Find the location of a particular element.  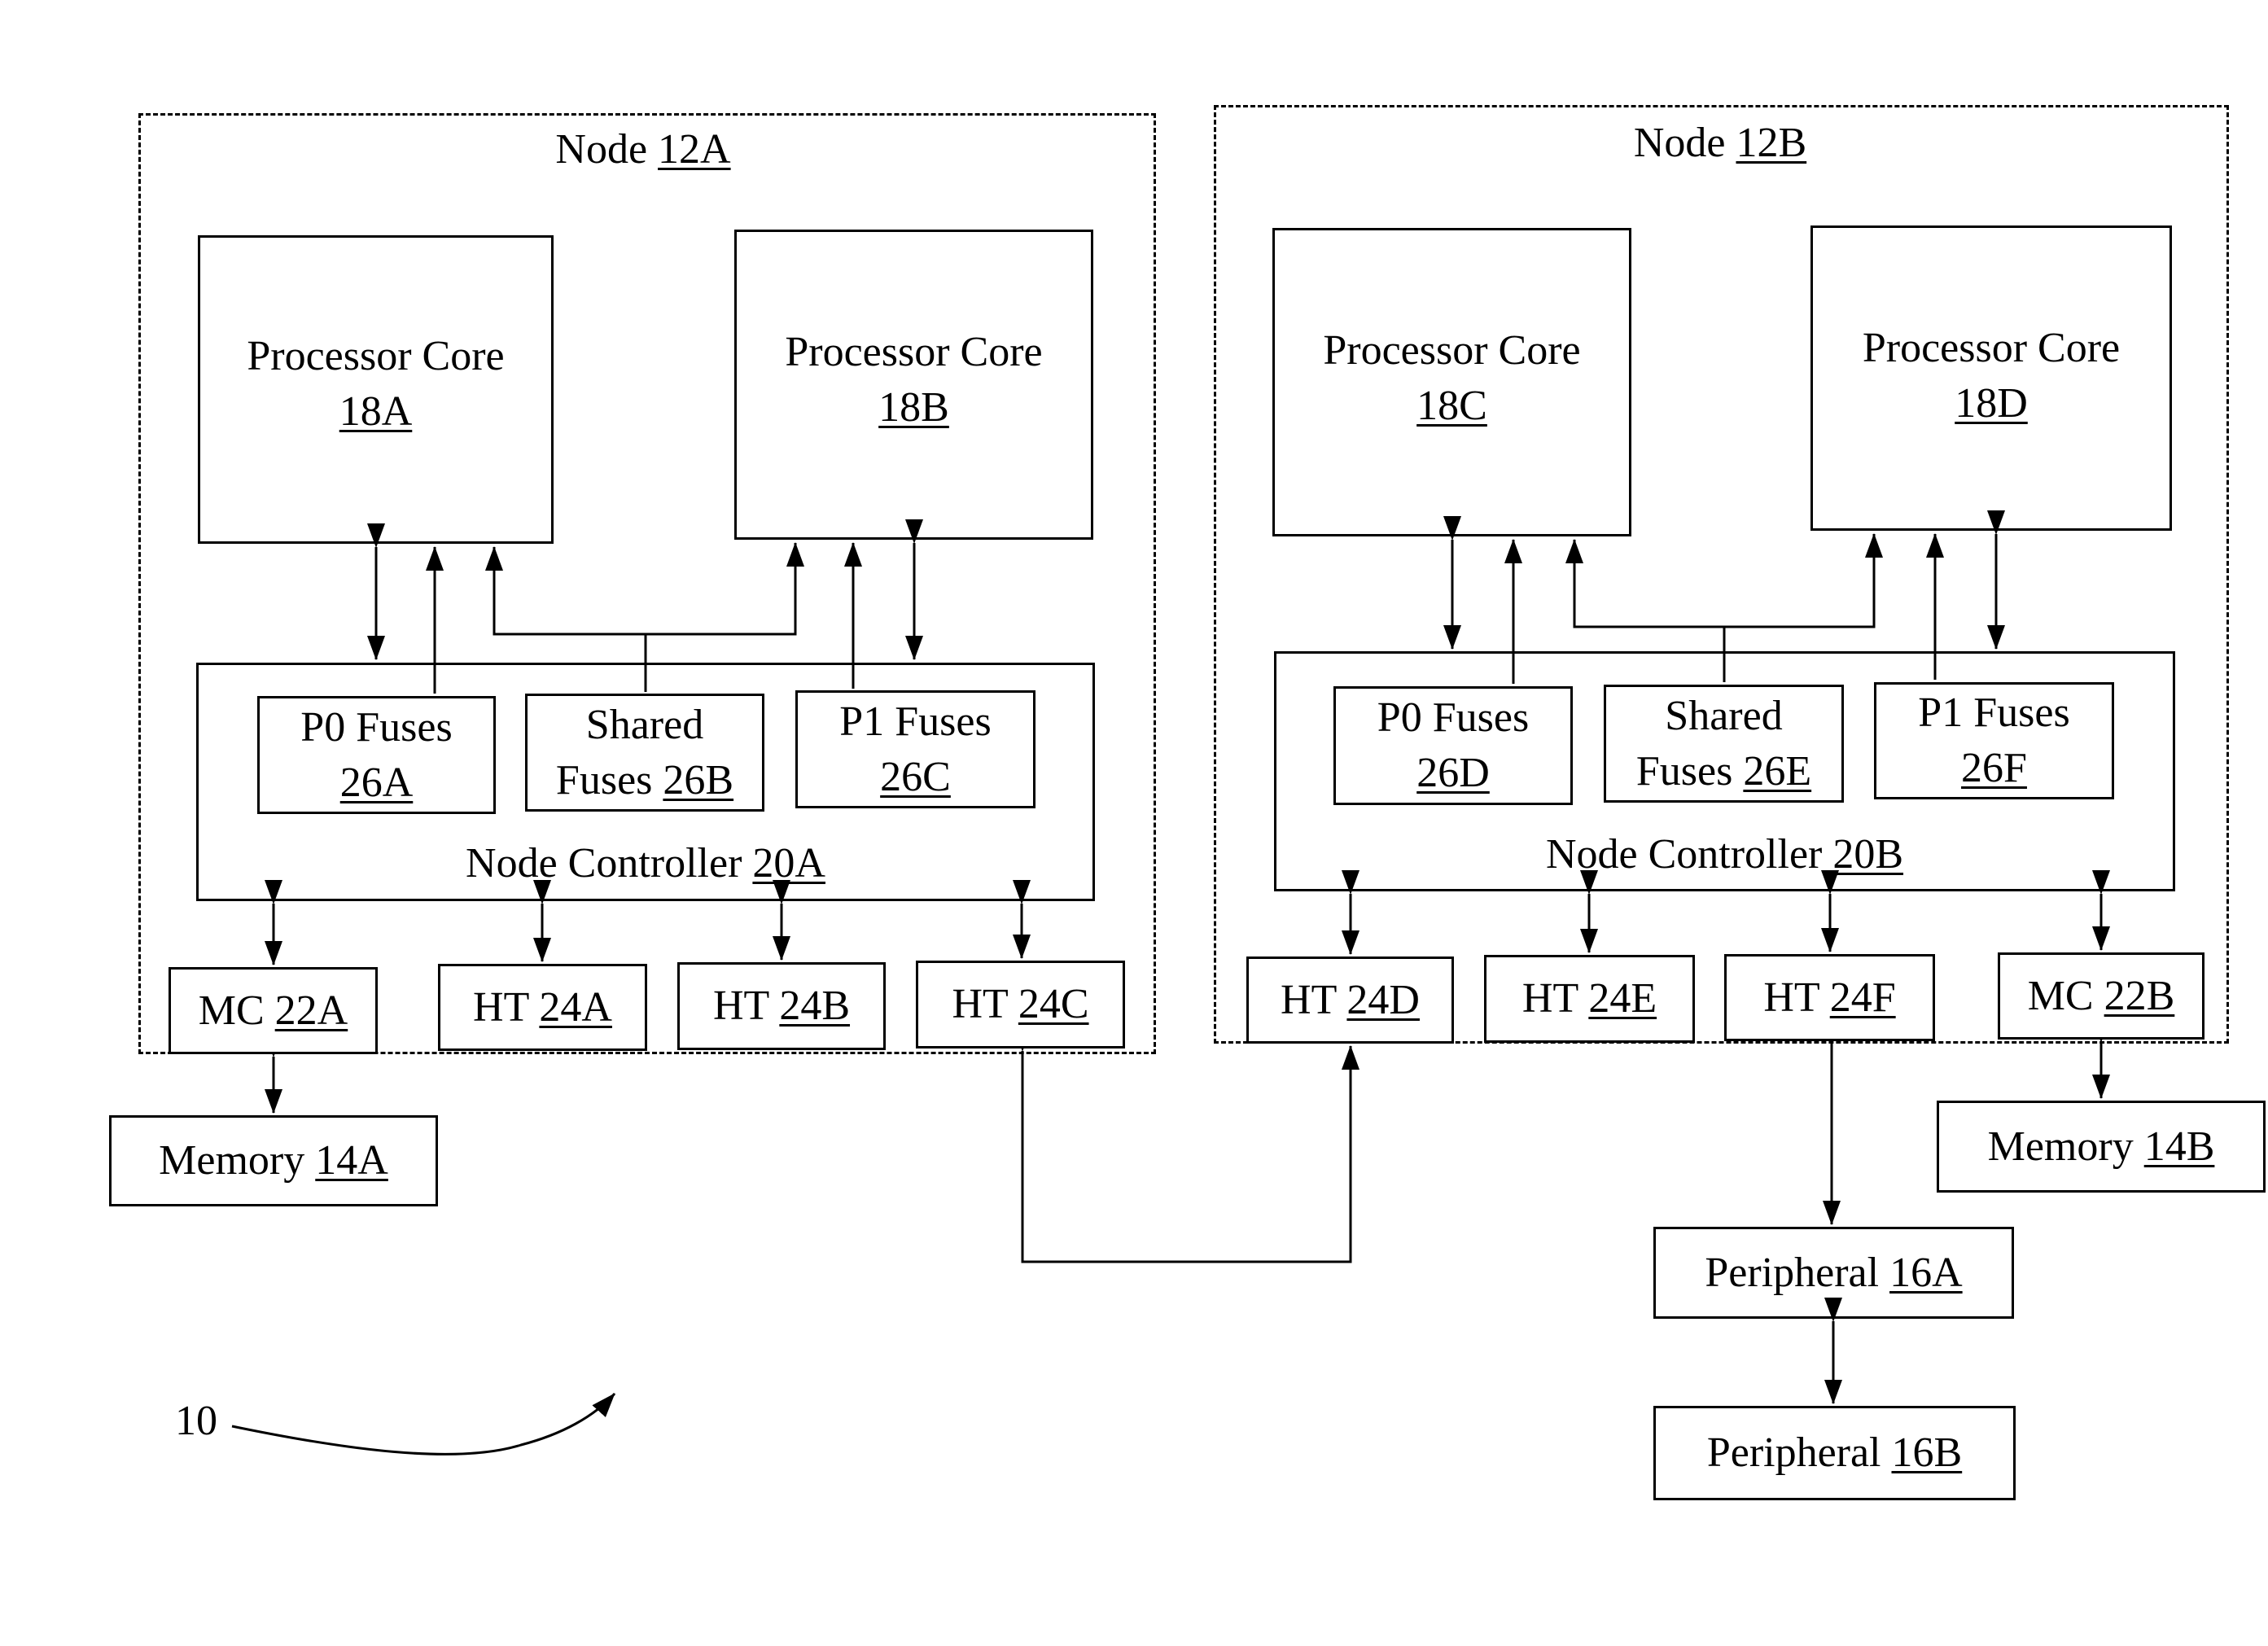

core-ref: 18B is located at coordinates (913, 407).